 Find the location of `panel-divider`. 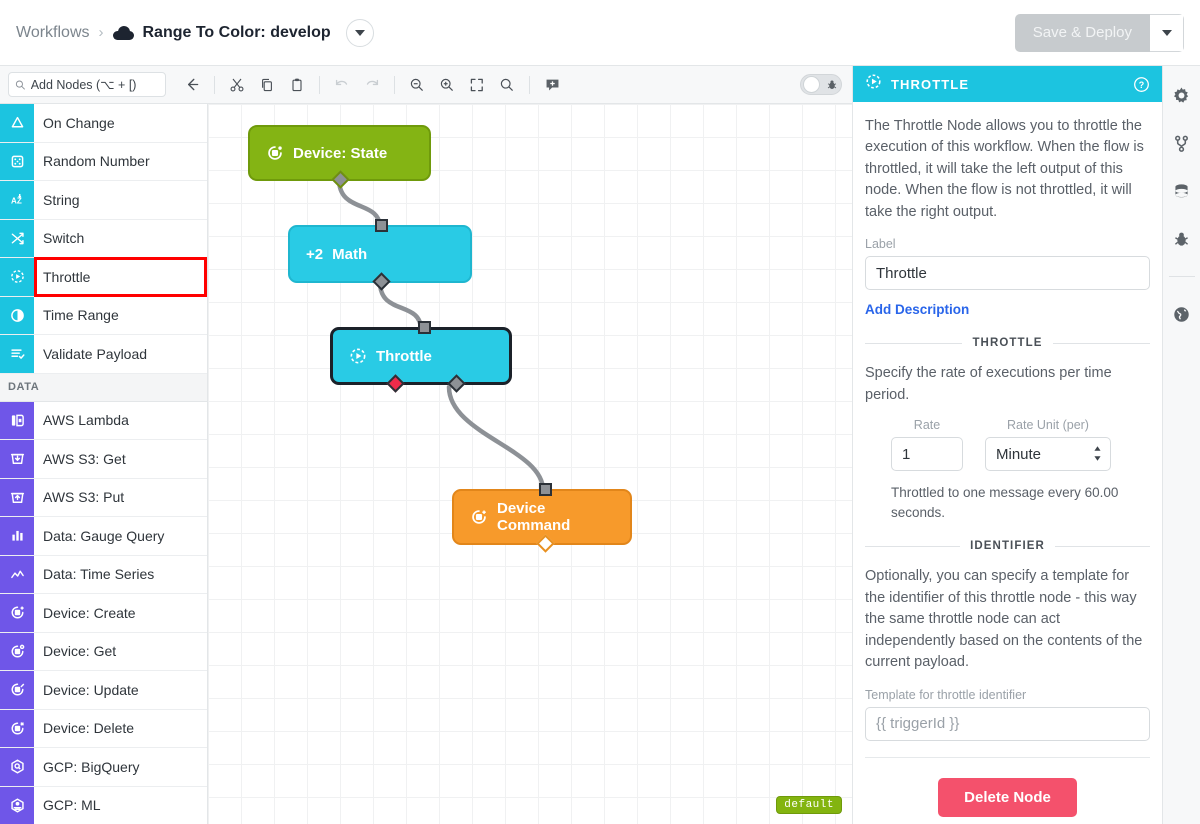

panel-divider is located at coordinates (1007, 757).